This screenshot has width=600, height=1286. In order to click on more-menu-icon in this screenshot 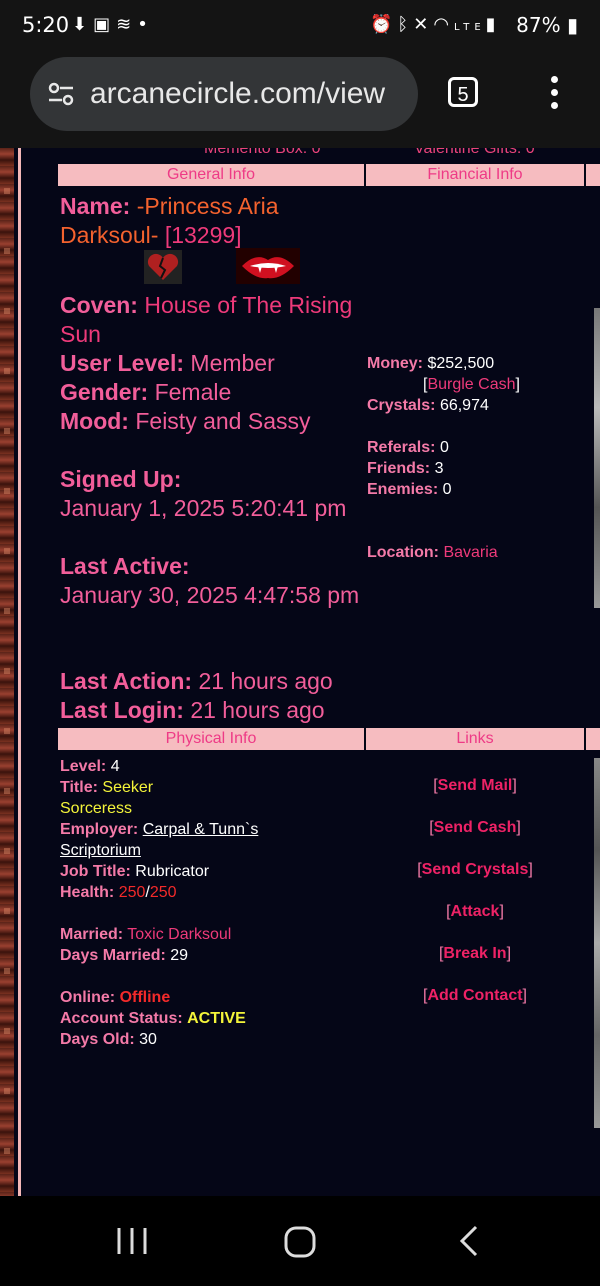, I will do `click(554, 96)`.